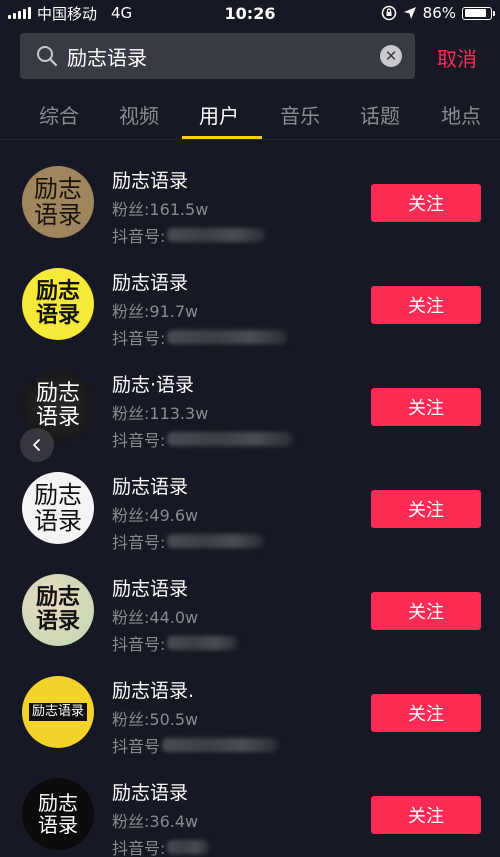  I want to click on orientation-lock-icon, so click(388, 13).